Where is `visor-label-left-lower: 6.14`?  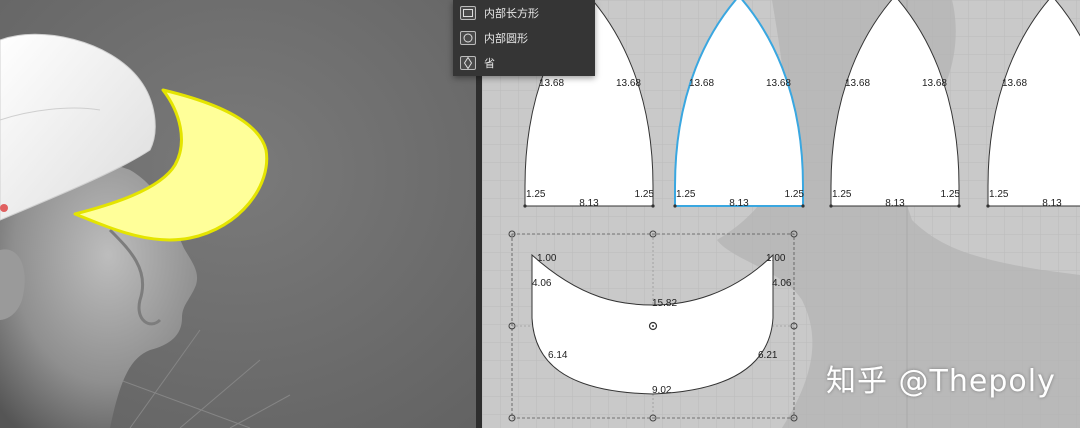
visor-label-left-lower: 6.14 is located at coordinates (558, 355).